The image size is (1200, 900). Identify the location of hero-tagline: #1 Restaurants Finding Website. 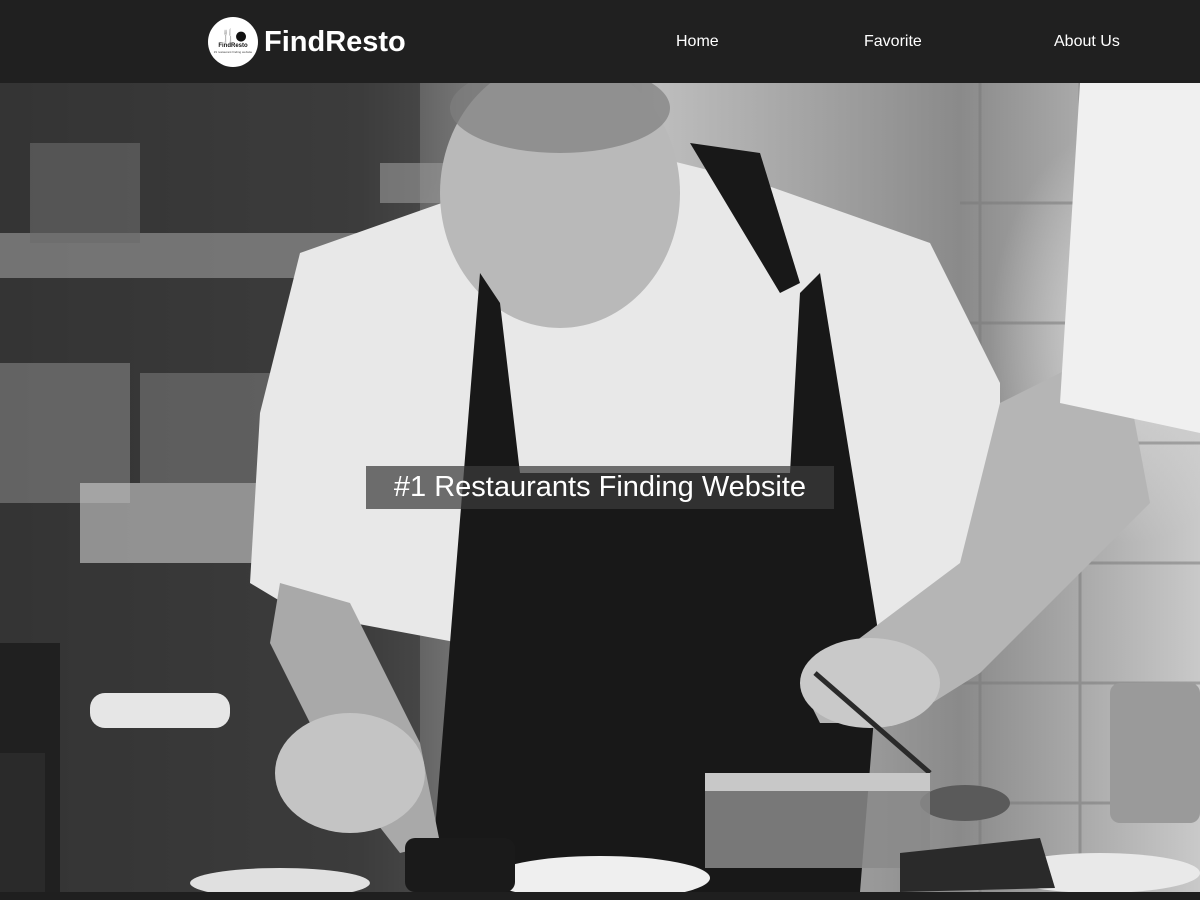
(600, 487).